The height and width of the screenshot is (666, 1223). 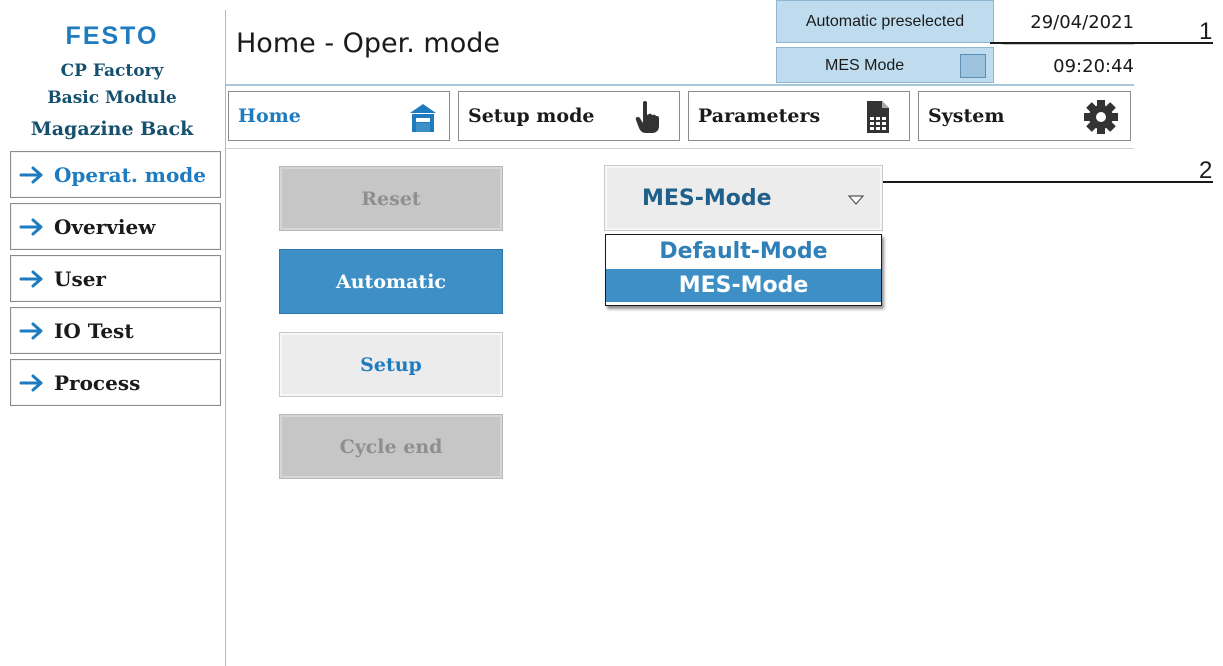 What do you see at coordinates (1068, 44) in the screenshot?
I see `date-time-separator` at bounding box center [1068, 44].